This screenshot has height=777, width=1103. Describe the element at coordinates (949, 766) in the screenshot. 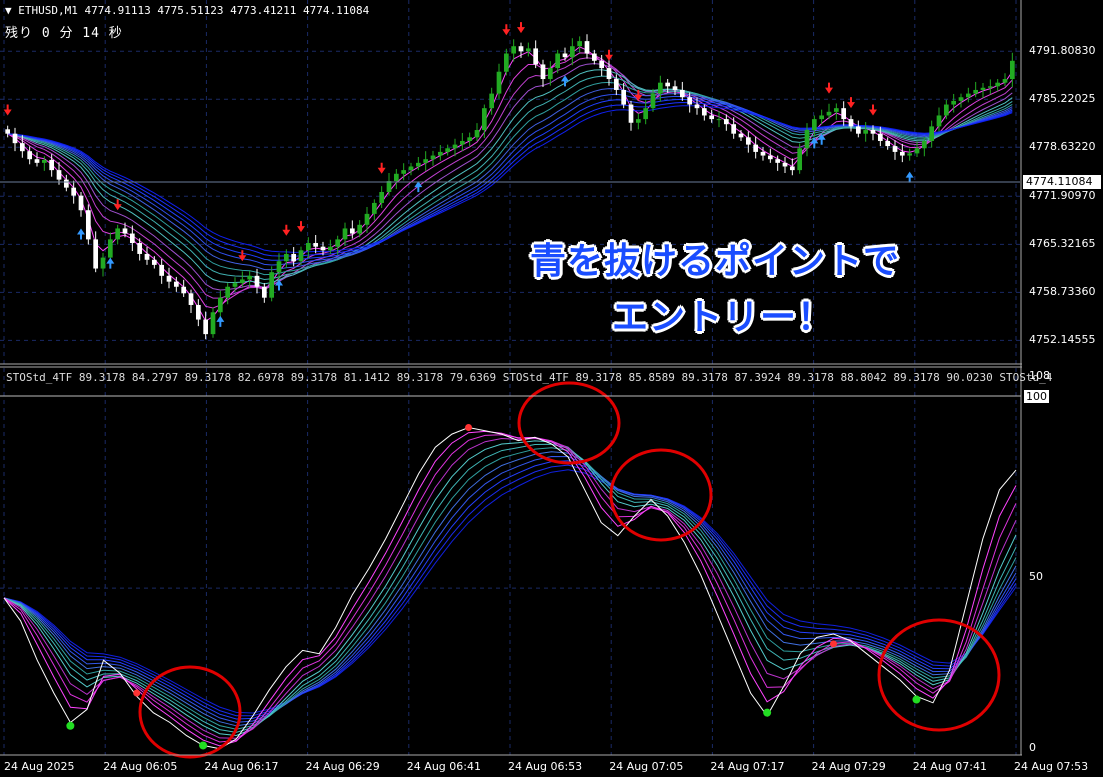

I see `time-axis-label: 24 Aug 07:41` at that location.